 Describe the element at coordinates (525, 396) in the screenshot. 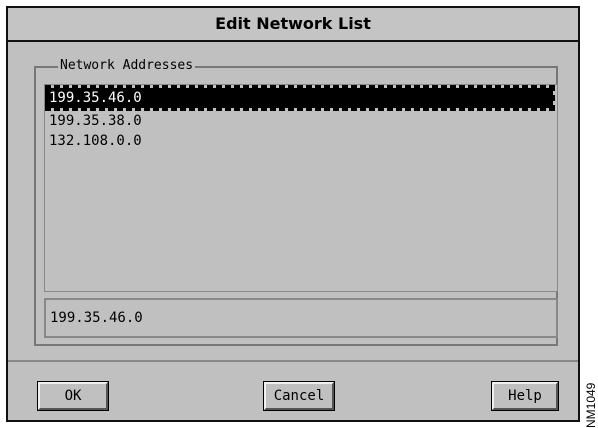

I see `help-button: Help` at that location.